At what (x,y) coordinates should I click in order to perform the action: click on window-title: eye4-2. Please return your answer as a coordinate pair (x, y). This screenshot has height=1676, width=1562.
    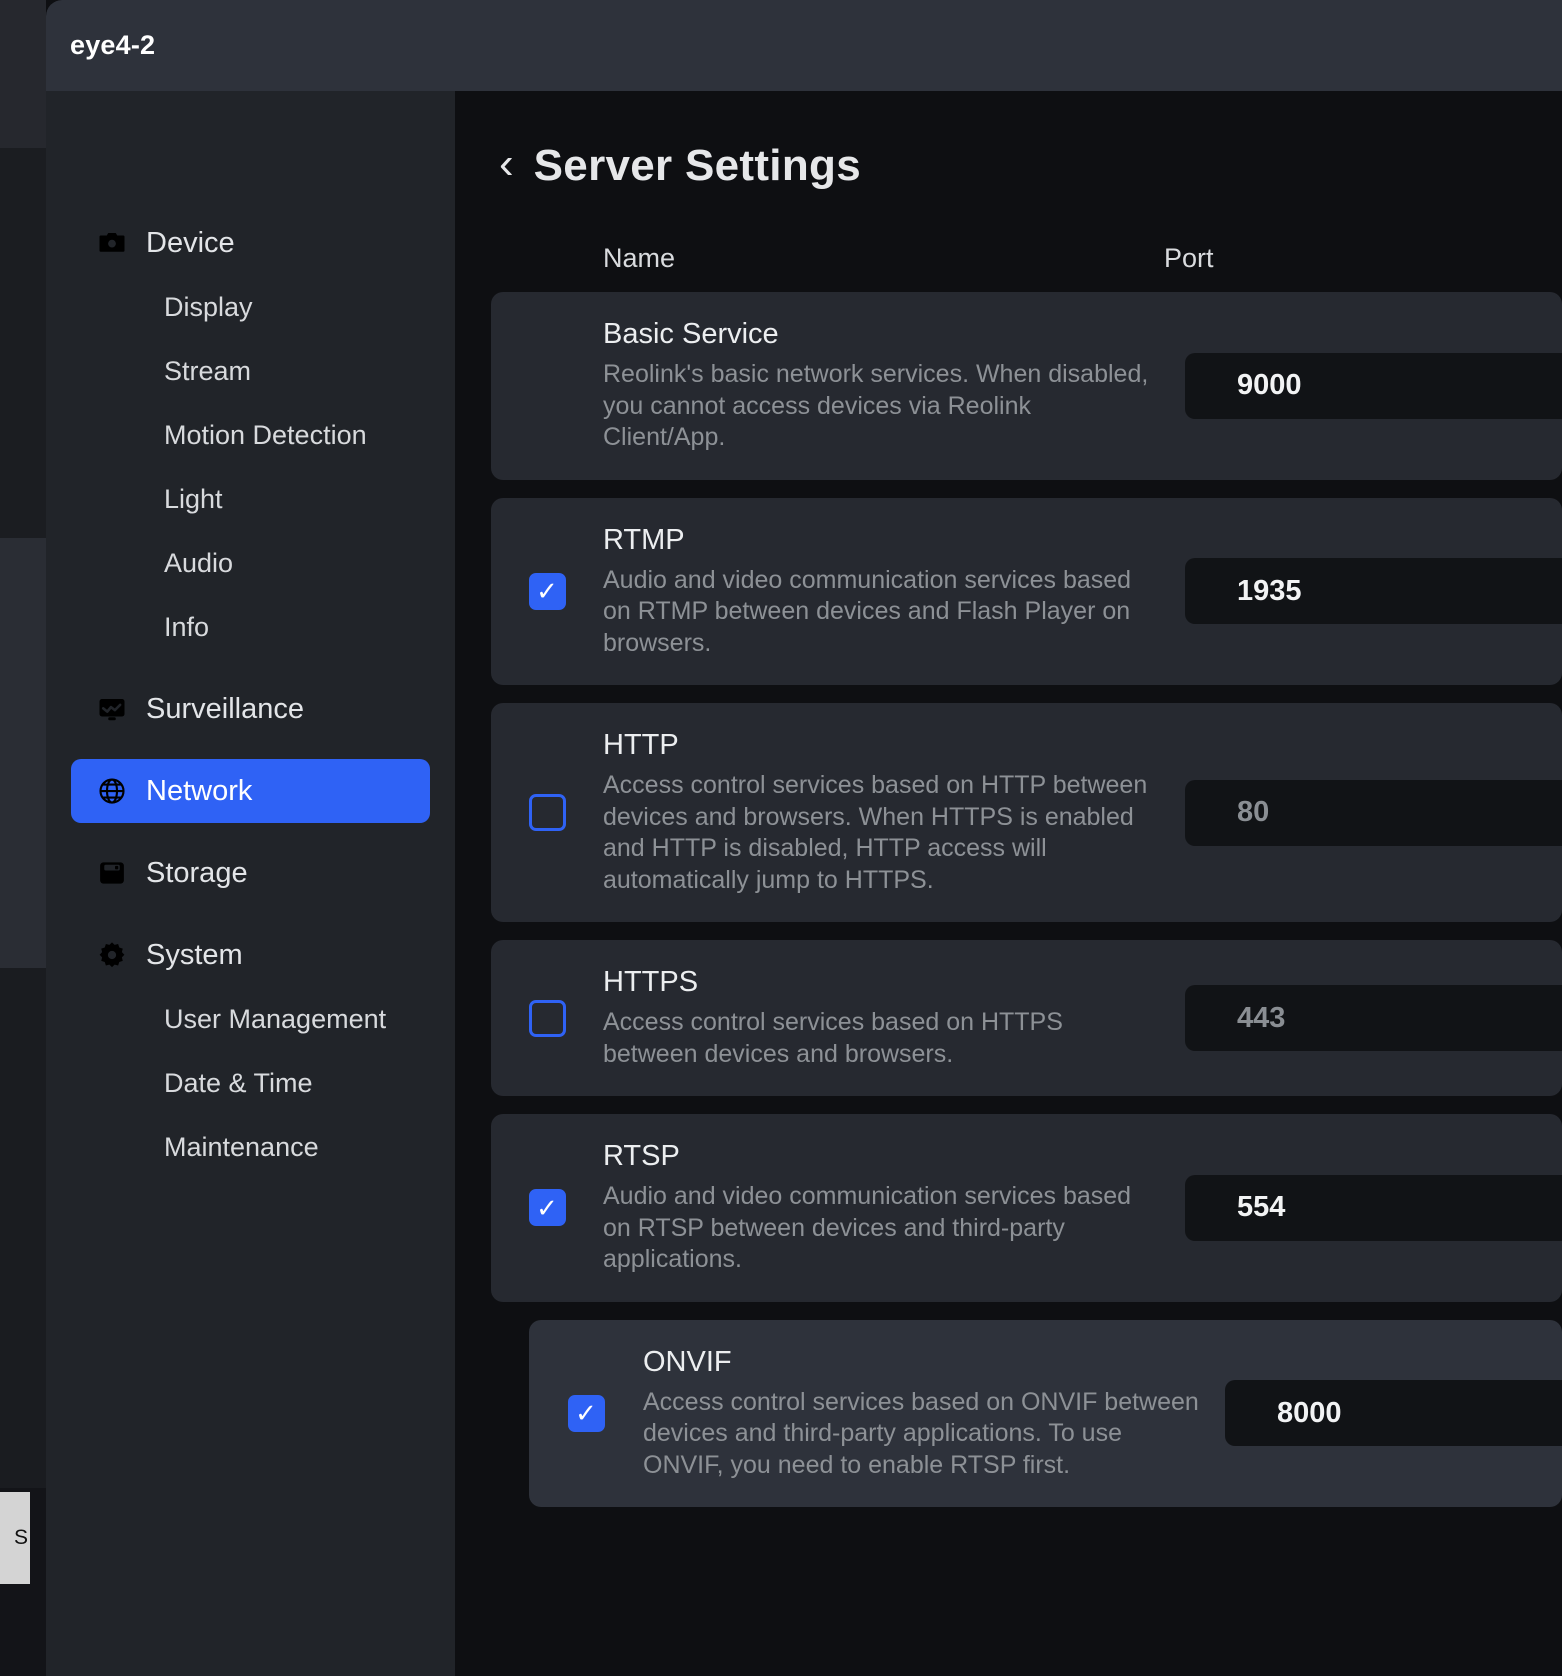
    Looking at the image, I should click on (113, 45).